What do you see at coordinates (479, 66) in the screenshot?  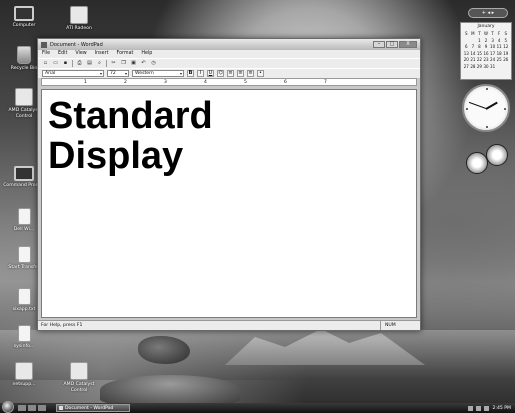 I see `calendar-week: 27 28 29 30 31` at bounding box center [479, 66].